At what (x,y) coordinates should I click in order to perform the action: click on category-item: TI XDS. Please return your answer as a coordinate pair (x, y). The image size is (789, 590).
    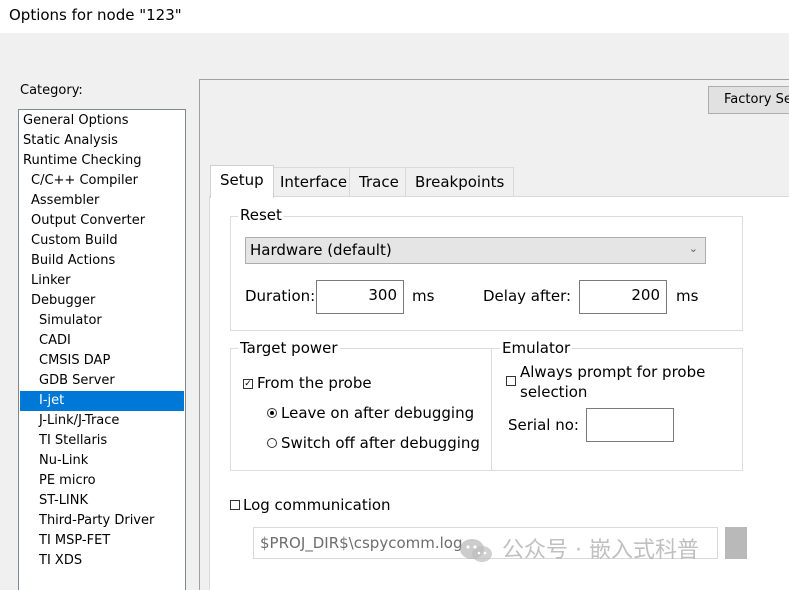
    Looking at the image, I should click on (51, 561).